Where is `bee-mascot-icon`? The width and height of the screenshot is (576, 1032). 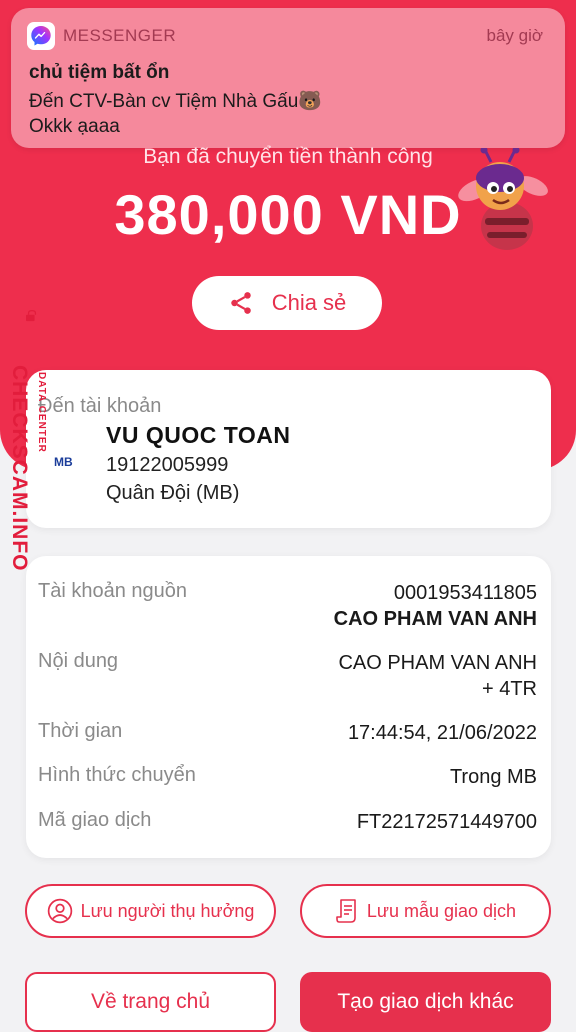 bee-mascot-icon is located at coordinates (503, 199).